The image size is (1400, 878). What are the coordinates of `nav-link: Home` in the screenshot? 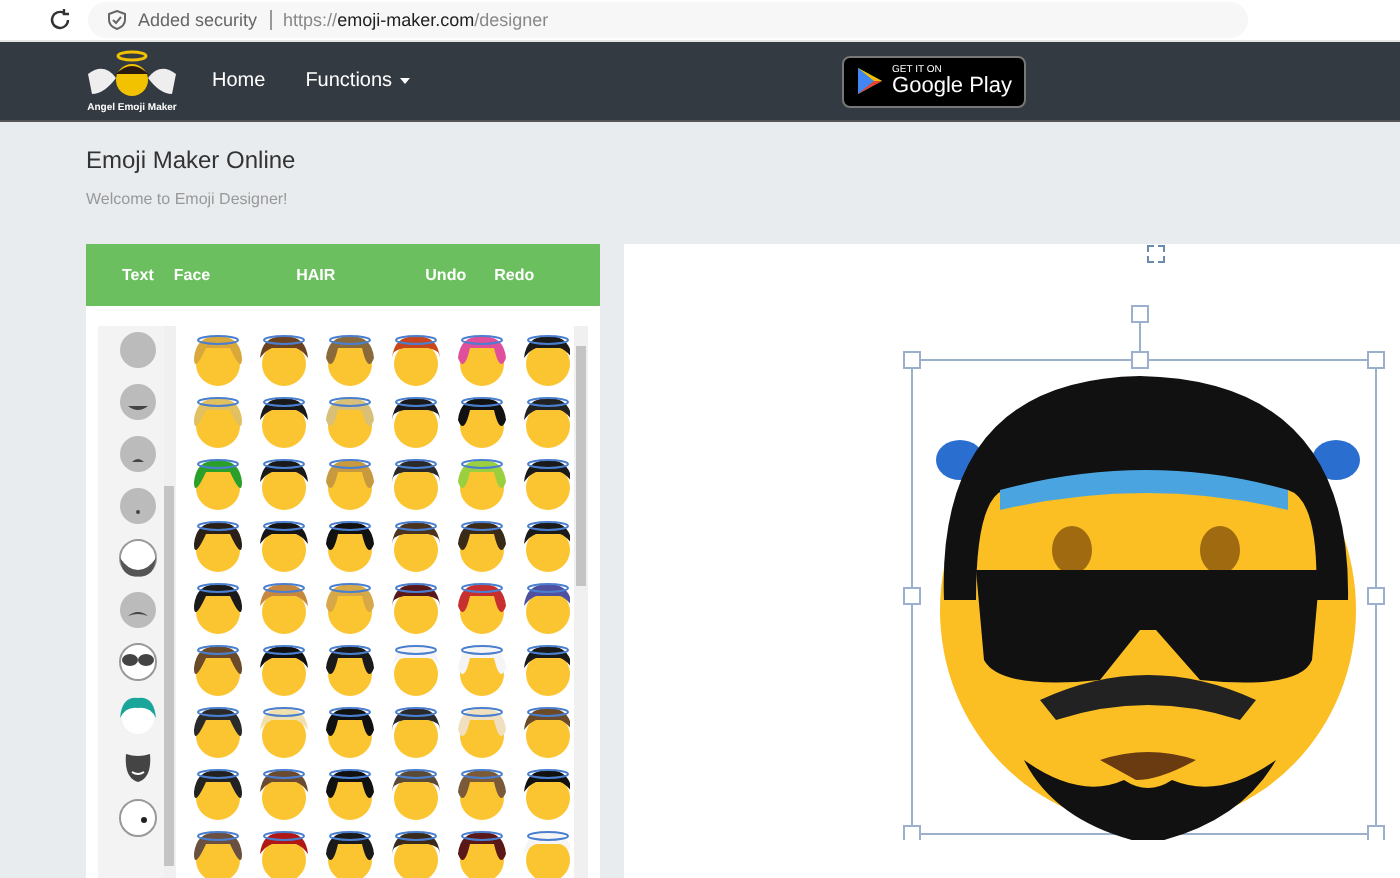 It's located at (239, 81).